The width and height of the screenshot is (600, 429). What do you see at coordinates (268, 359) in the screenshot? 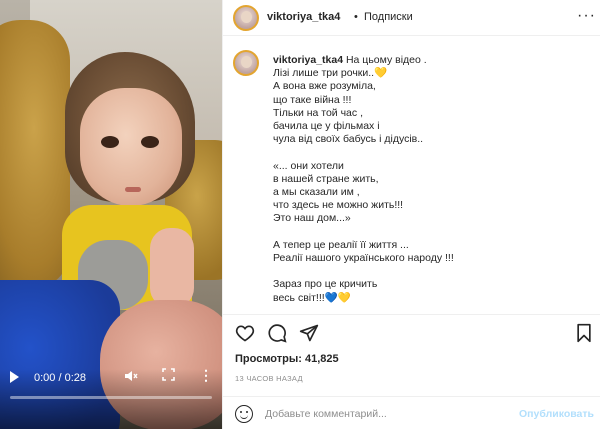
I see `views-label: Просмотры:` at bounding box center [268, 359].